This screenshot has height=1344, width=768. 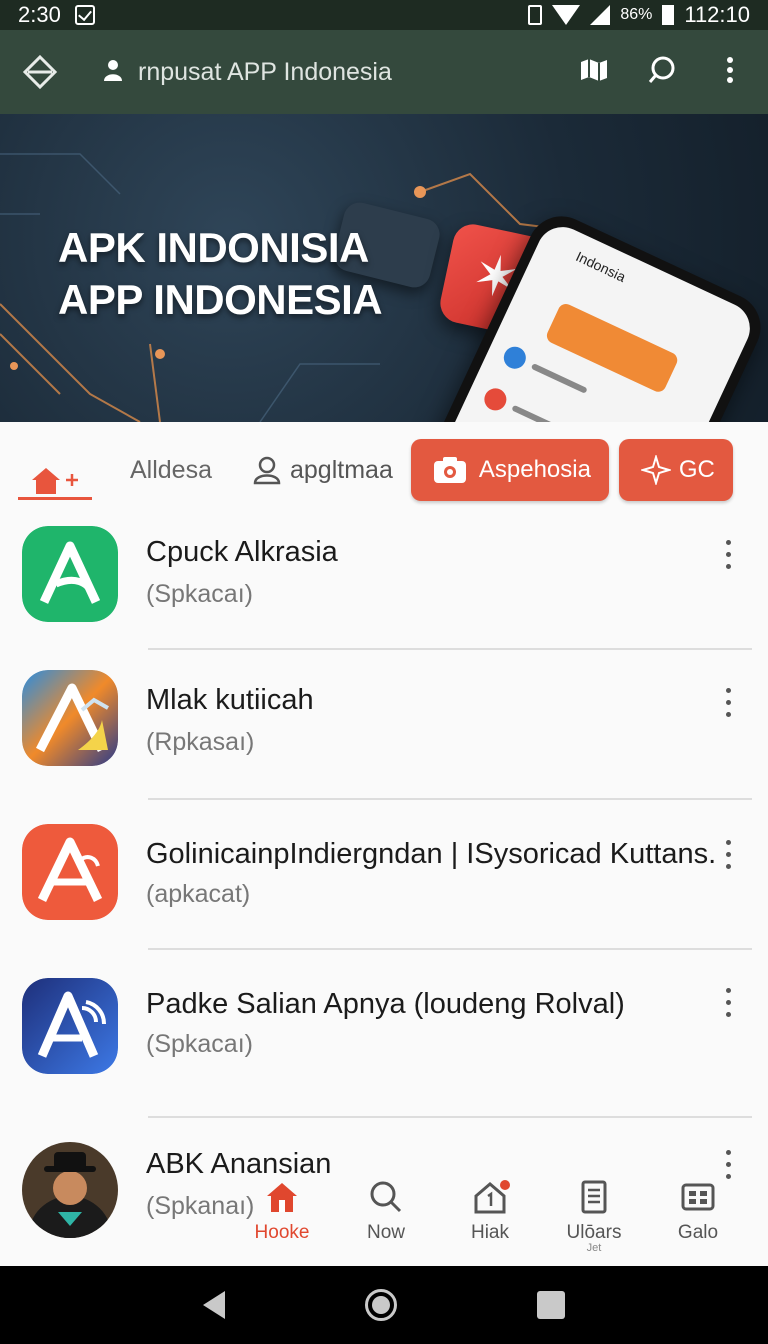 What do you see at coordinates (717, 14) in the screenshot?
I see `status-clock: 112:10` at bounding box center [717, 14].